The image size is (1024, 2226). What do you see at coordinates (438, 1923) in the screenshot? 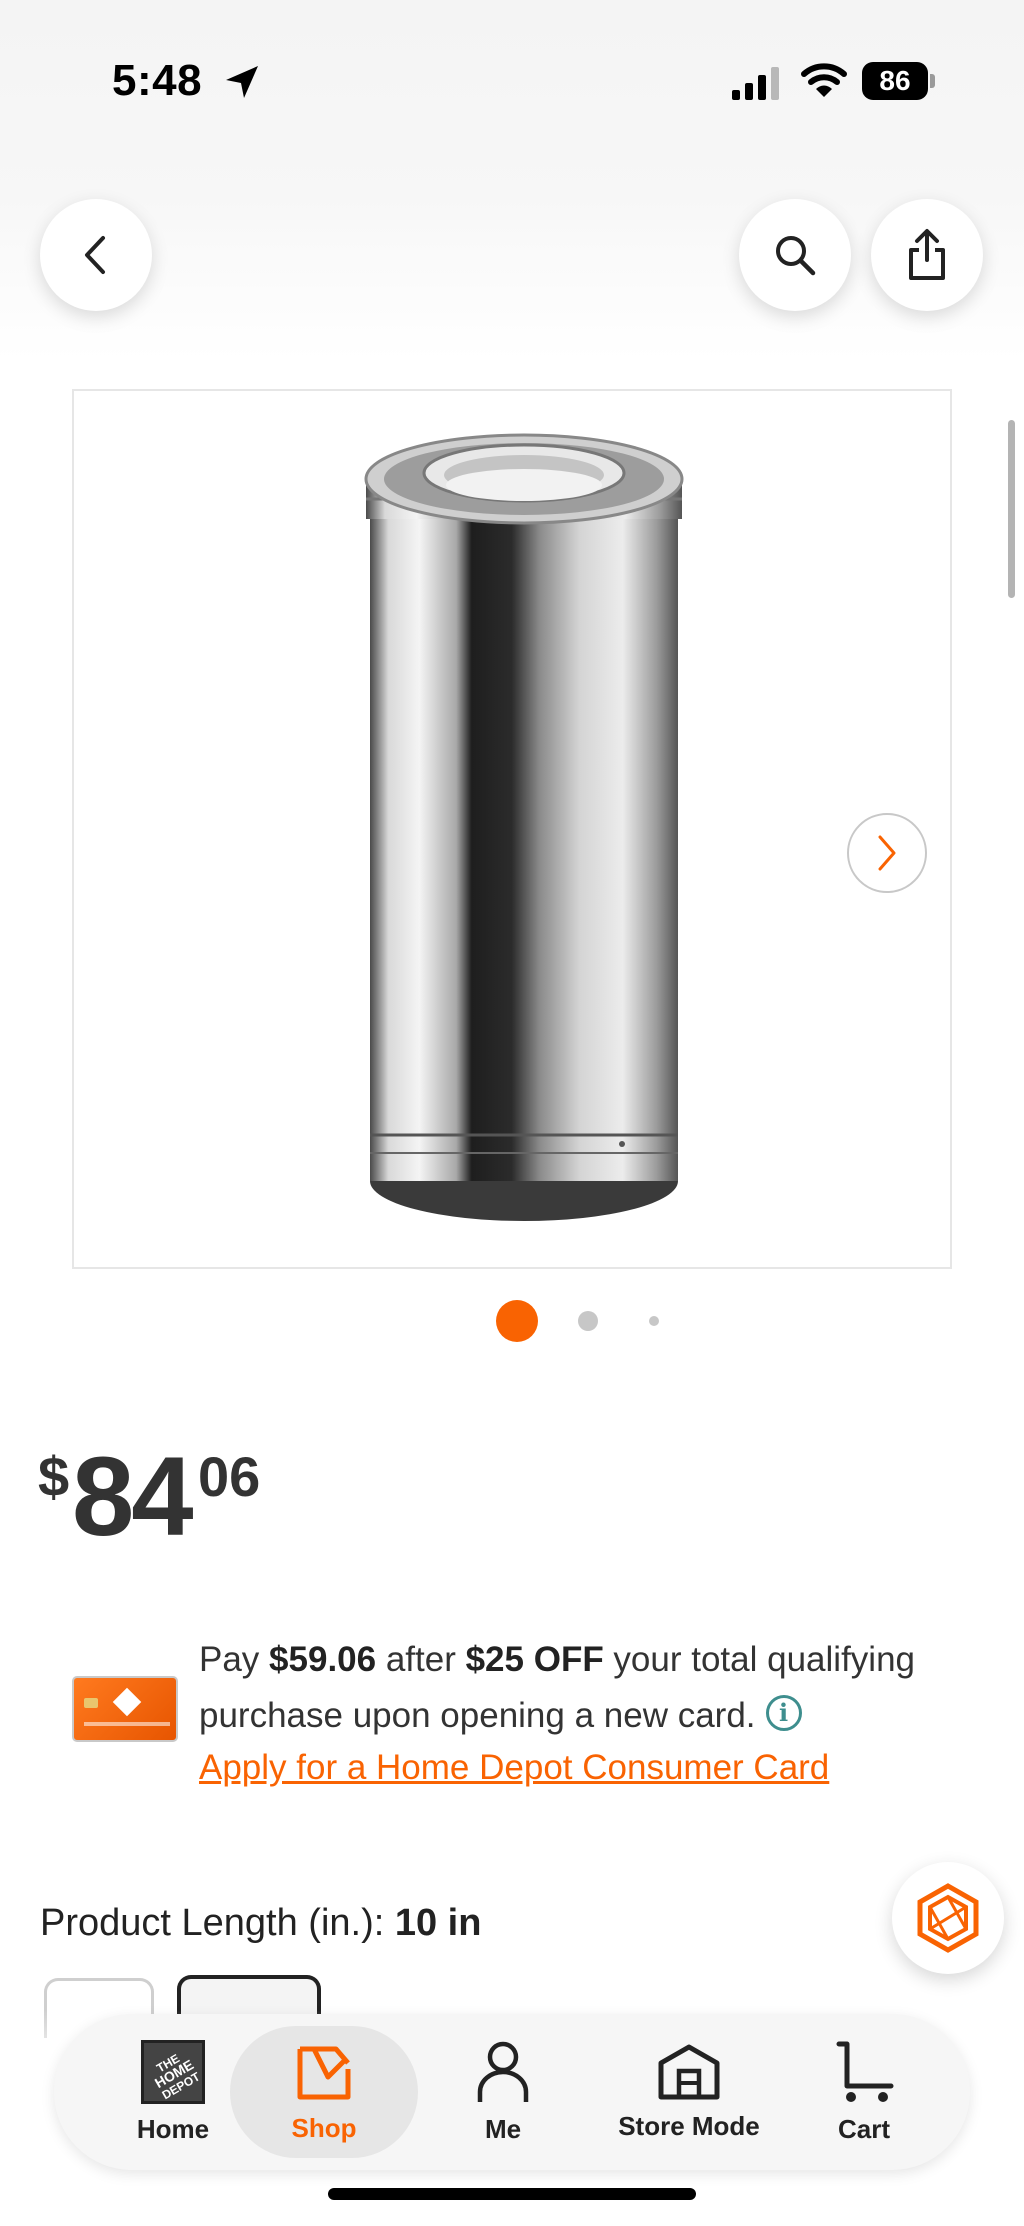
I see `product-length-value: 10 in` at bounding box center [438, 1923].